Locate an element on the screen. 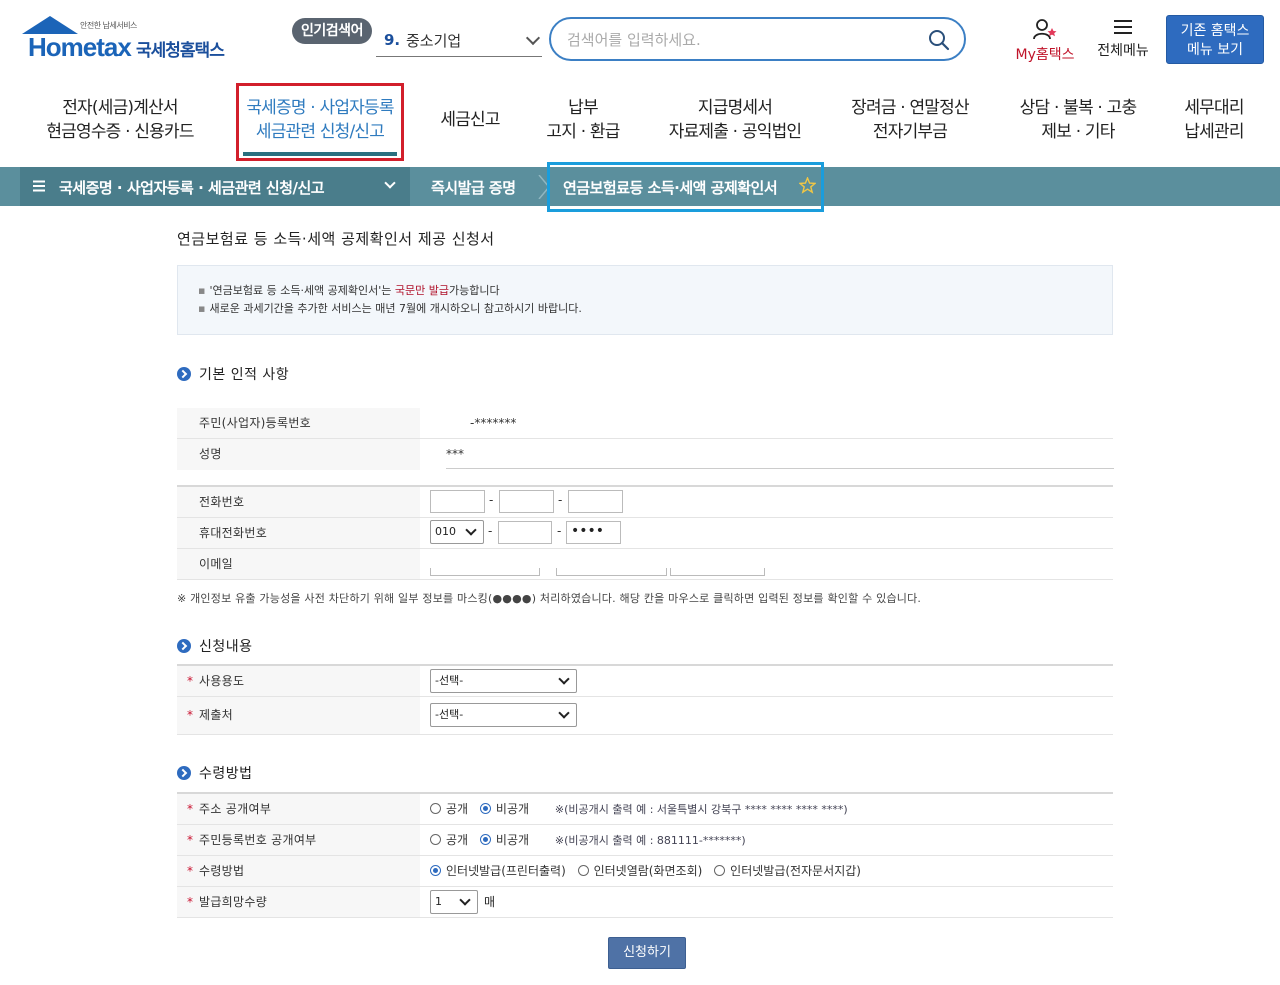  submit-to-label-text: 제출처 is located at coordinates (216, 715).